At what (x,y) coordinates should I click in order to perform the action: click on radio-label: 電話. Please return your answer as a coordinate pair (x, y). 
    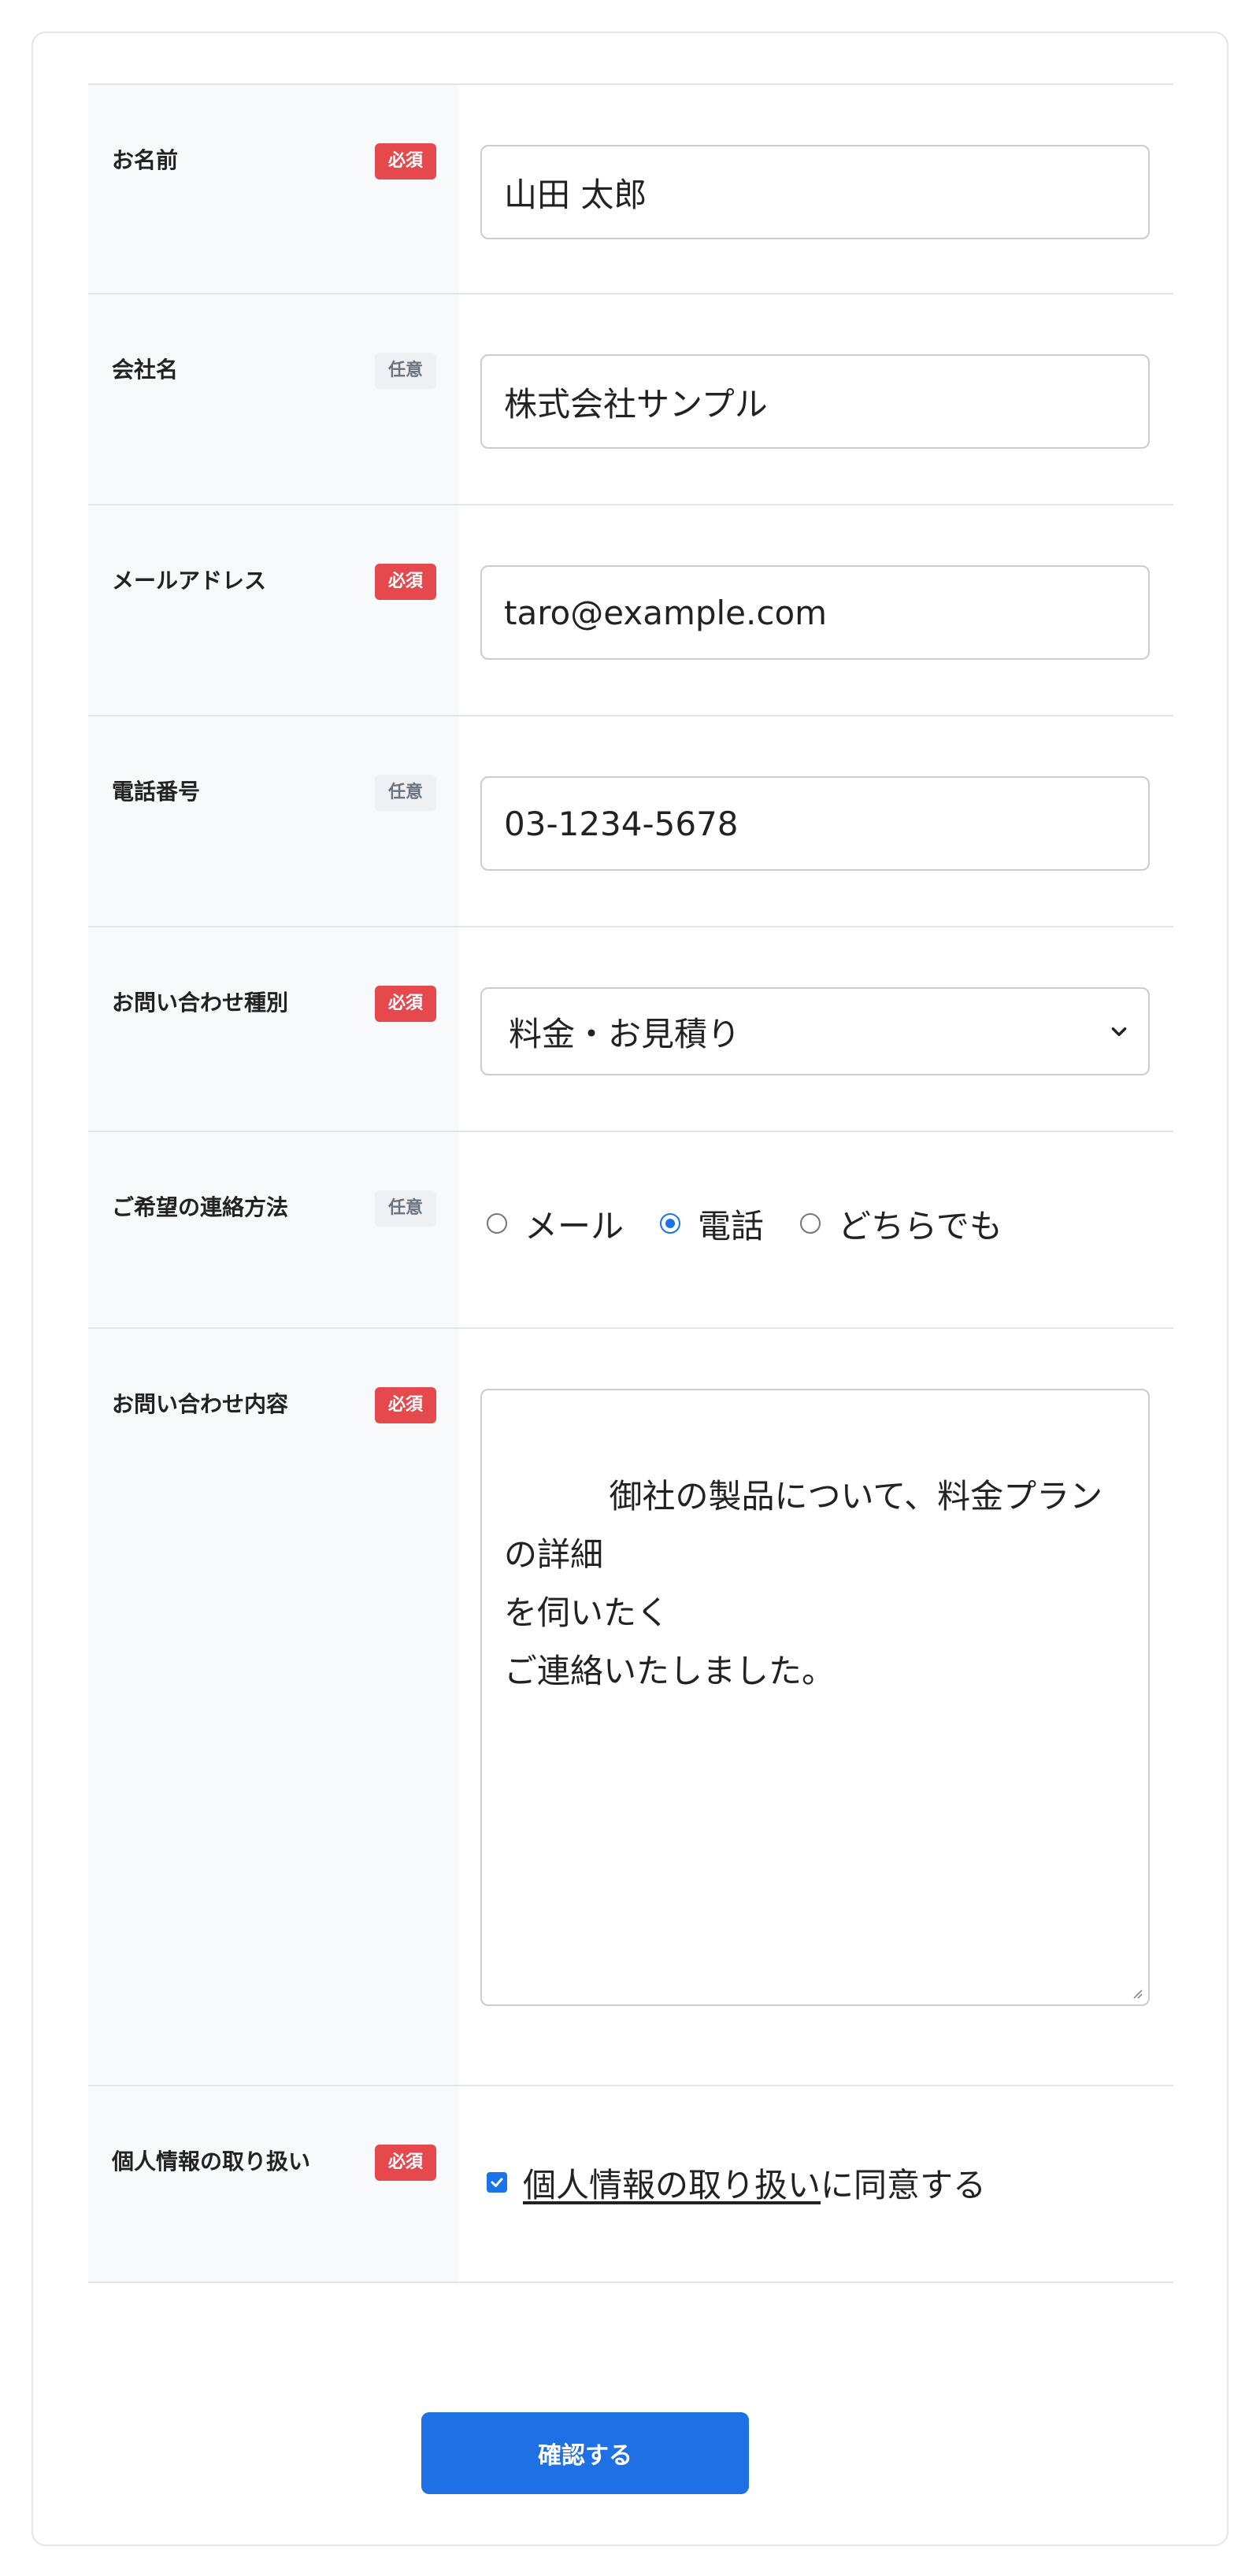
    Looking at the image, I should click on (731, 1225).